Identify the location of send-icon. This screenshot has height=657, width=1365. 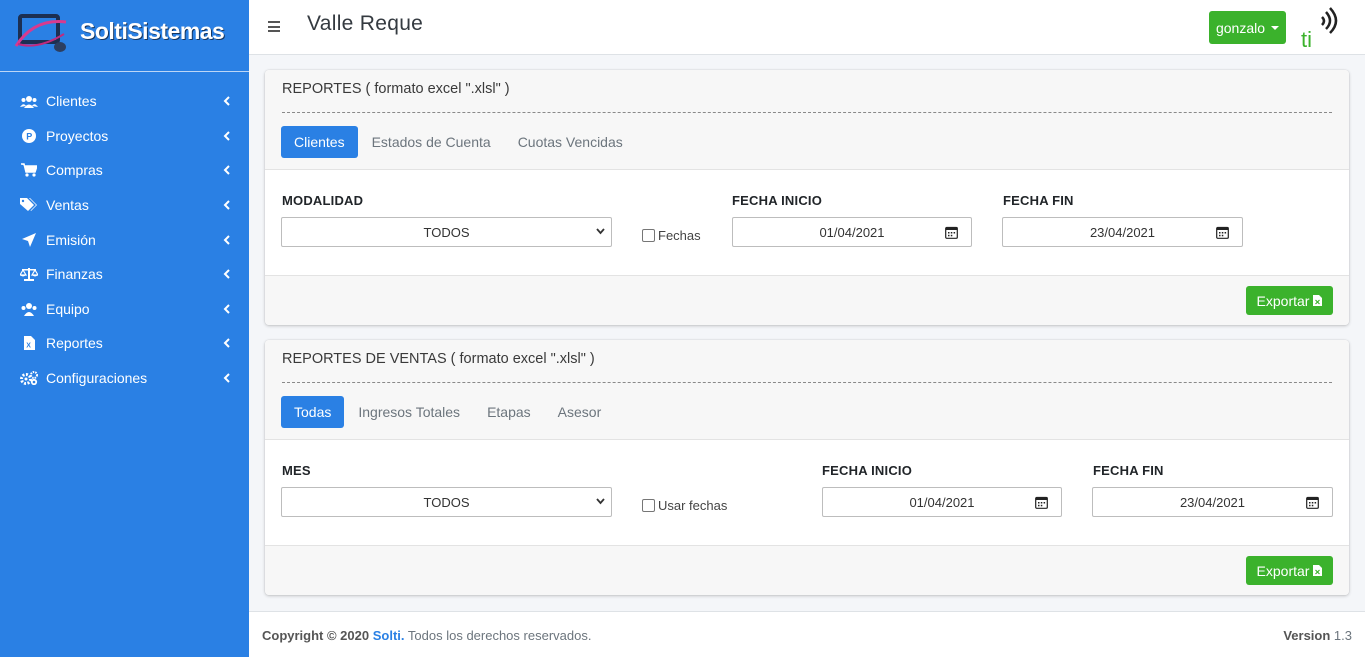
(29, 239).